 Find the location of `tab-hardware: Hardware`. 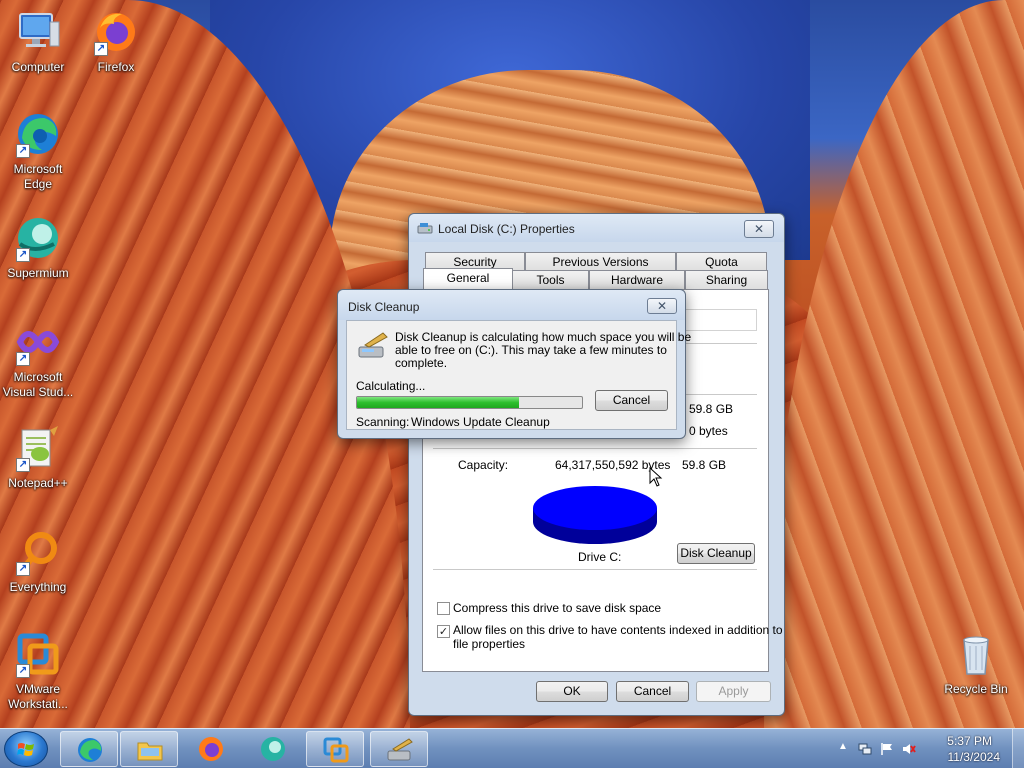

tab-hardware: Hardware is located at coordinates (637, 279).